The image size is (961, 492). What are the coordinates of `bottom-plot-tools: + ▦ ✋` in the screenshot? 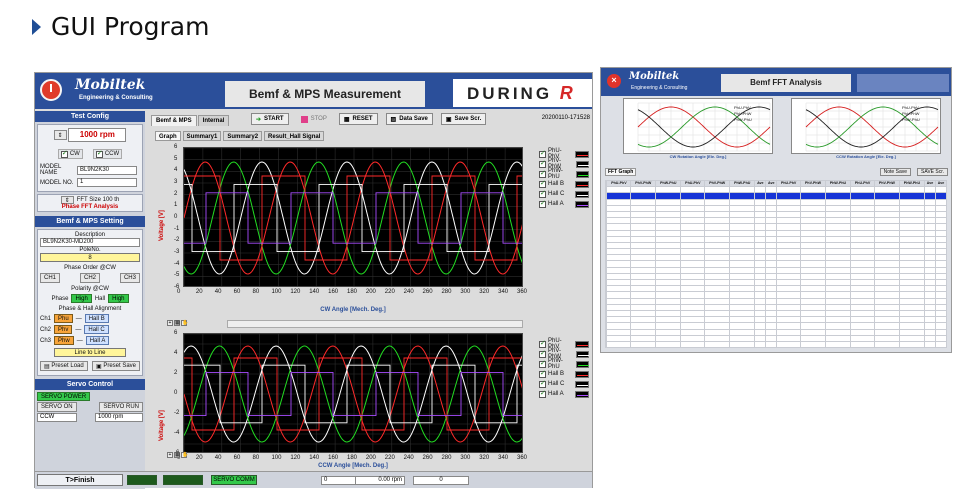 It's located at (177, 455).